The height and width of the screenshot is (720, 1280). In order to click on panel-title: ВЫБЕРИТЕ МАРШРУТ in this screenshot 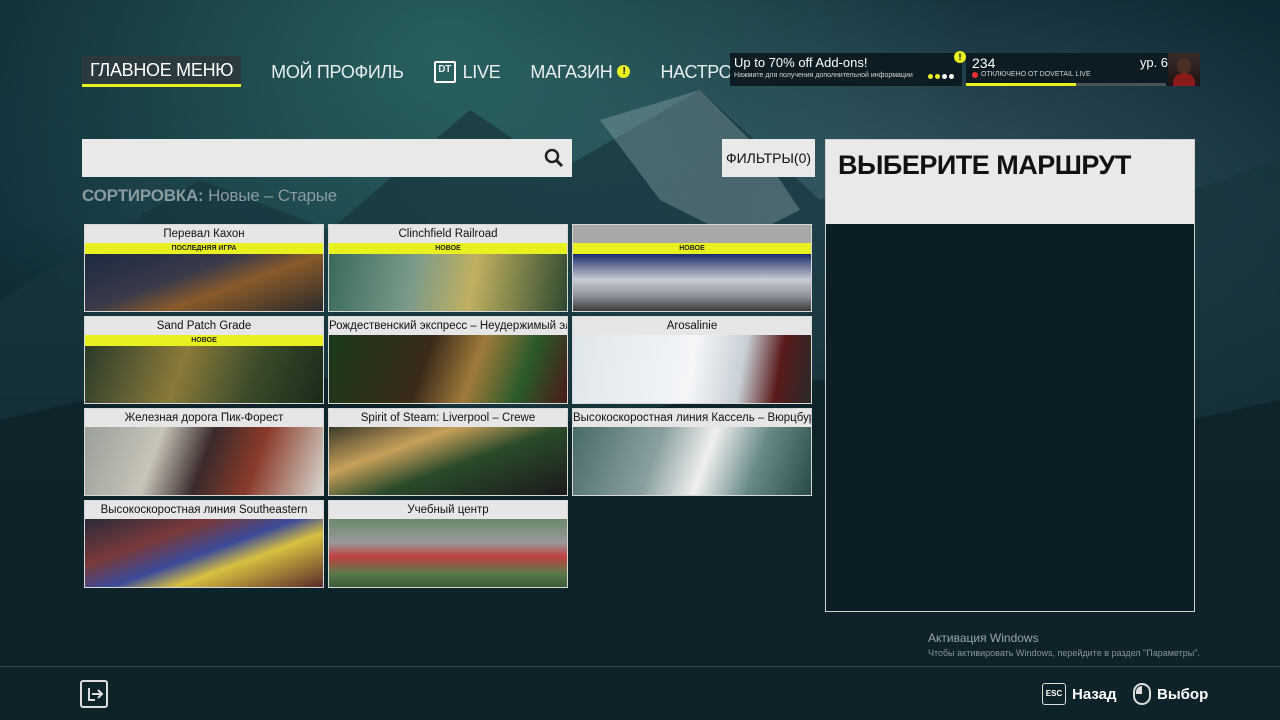, I will do `click(984, 165)`.